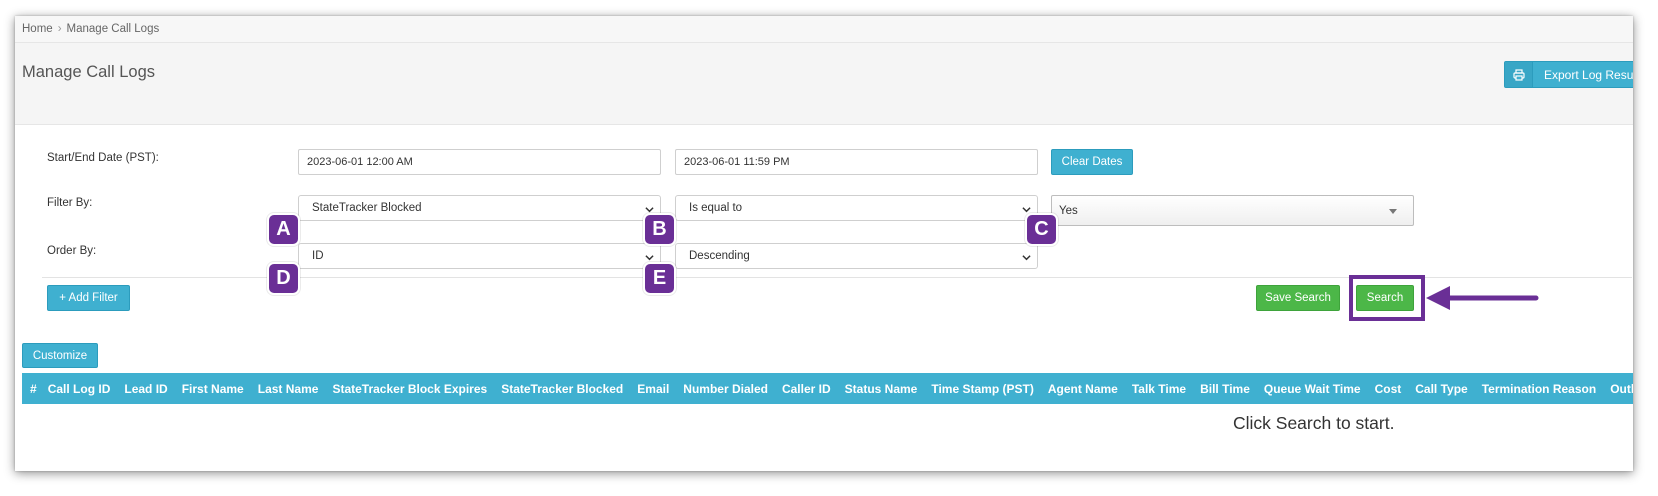 The image size is (1658, 496). What do you see at coordinates (479, 162) in the screenshot?
I see `start-date-input: 2023-06-01 12:00 AM` at bounding box center [479, 162].